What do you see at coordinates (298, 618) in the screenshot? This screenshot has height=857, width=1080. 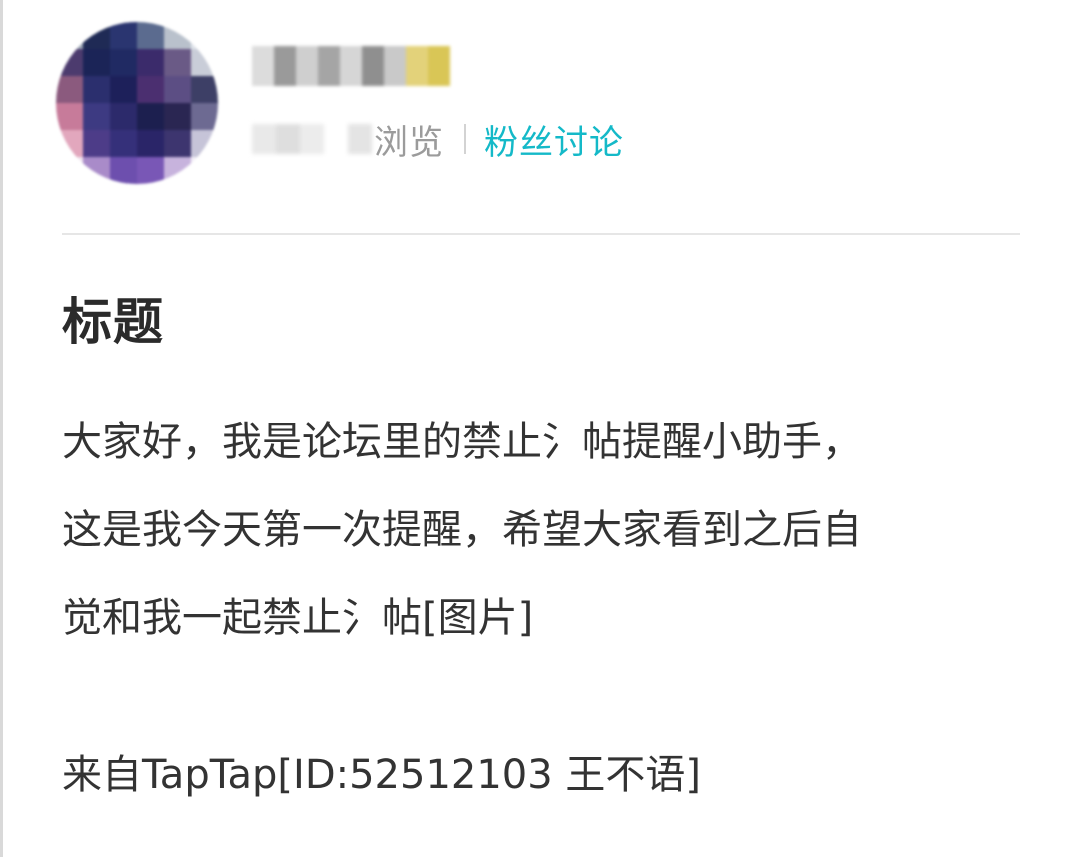 I see `post-body-line: 觉和我一起禁止氵帖[图片]` at bounding box center [298, 618].